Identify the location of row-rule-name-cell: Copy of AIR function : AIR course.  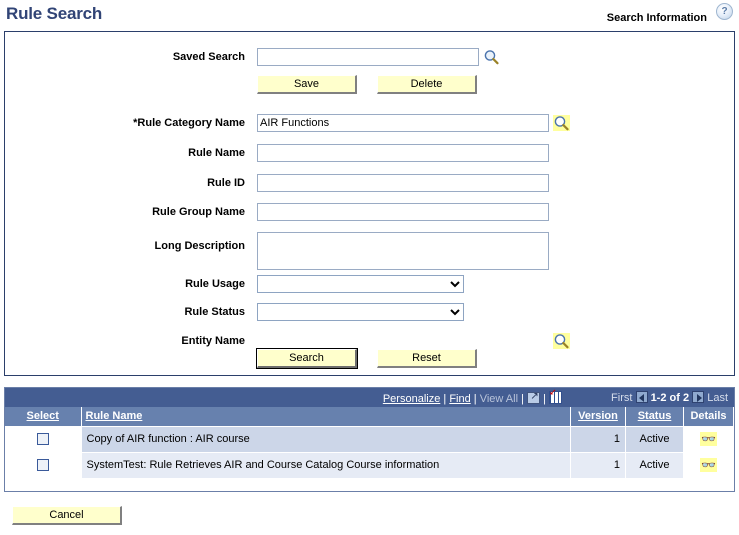
(326, 439).